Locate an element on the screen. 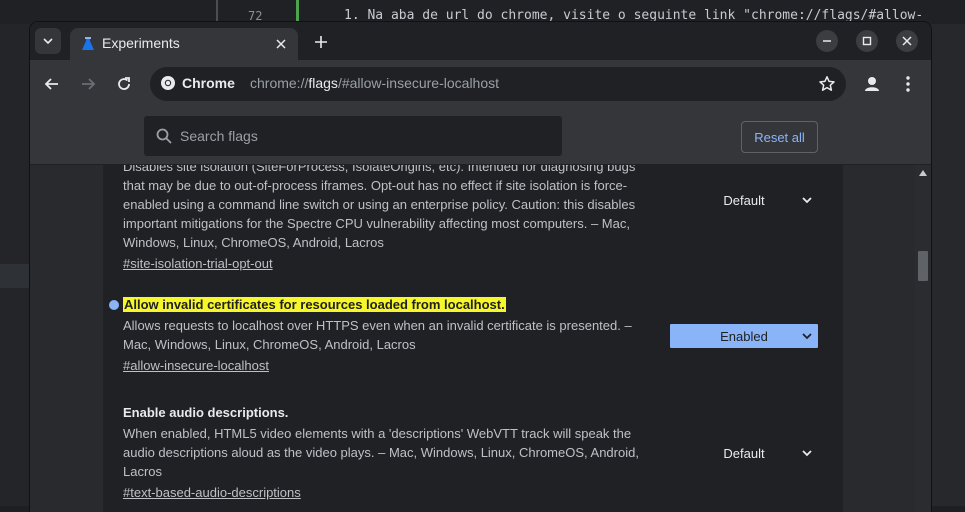 This screenshot has width=965, height=512. url-text: chrome://flags/#allow-insecure-localhost is located at coordinates (374, 83).